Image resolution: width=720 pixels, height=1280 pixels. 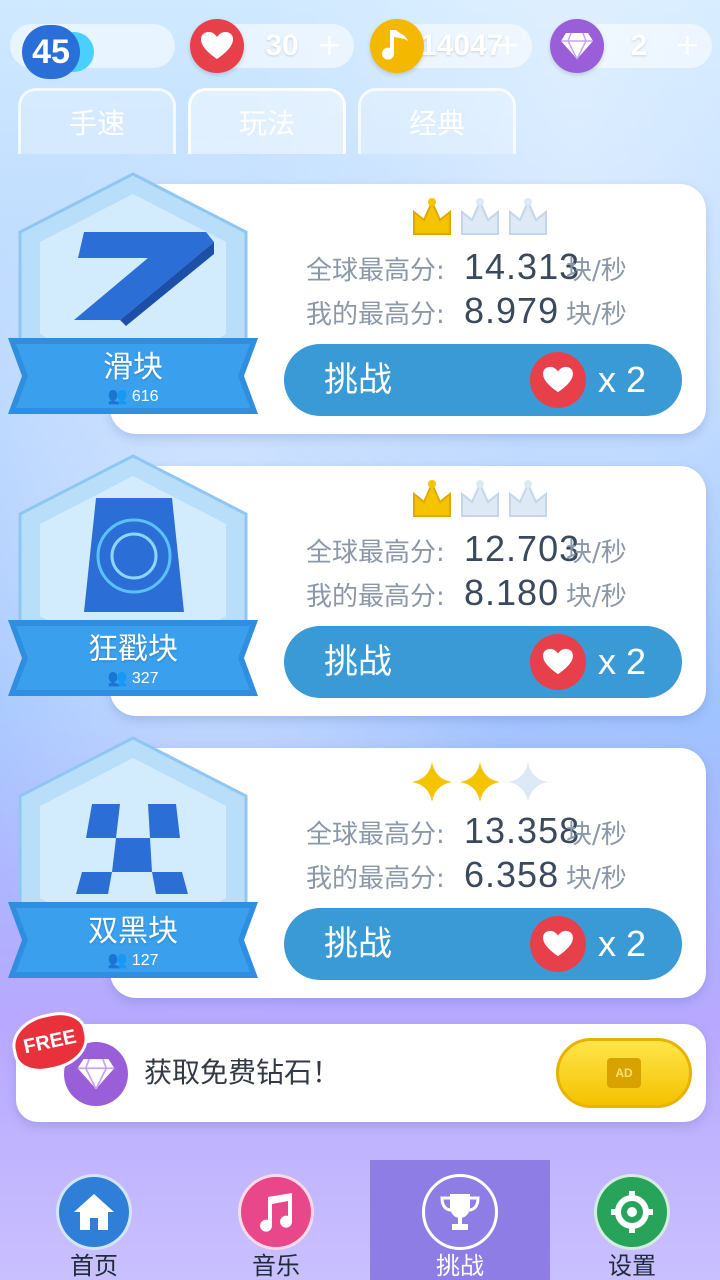 What do you see at coordinates (437, 121) in the screenshot?
I see `tab-classic: 经典` at bounding box center [437, 121].